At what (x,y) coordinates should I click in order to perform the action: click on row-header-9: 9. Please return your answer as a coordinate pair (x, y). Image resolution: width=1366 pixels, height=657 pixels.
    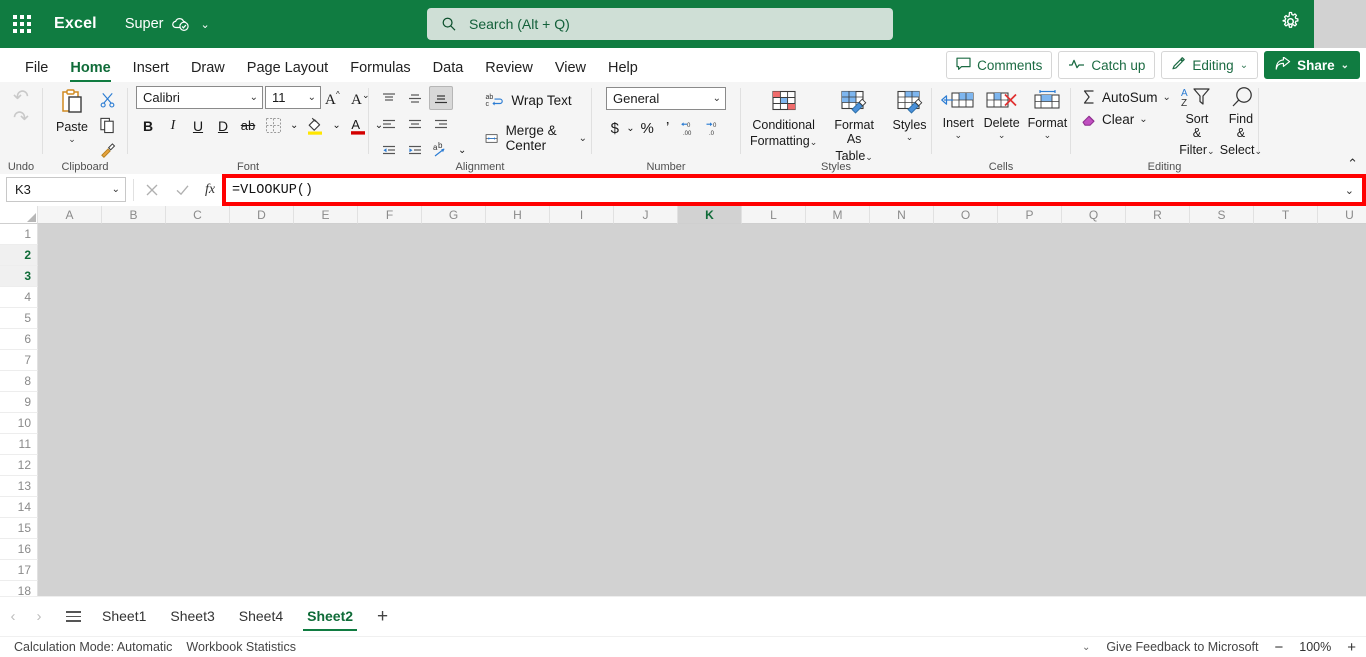
    Looking at the image, I should click on (19, 402).